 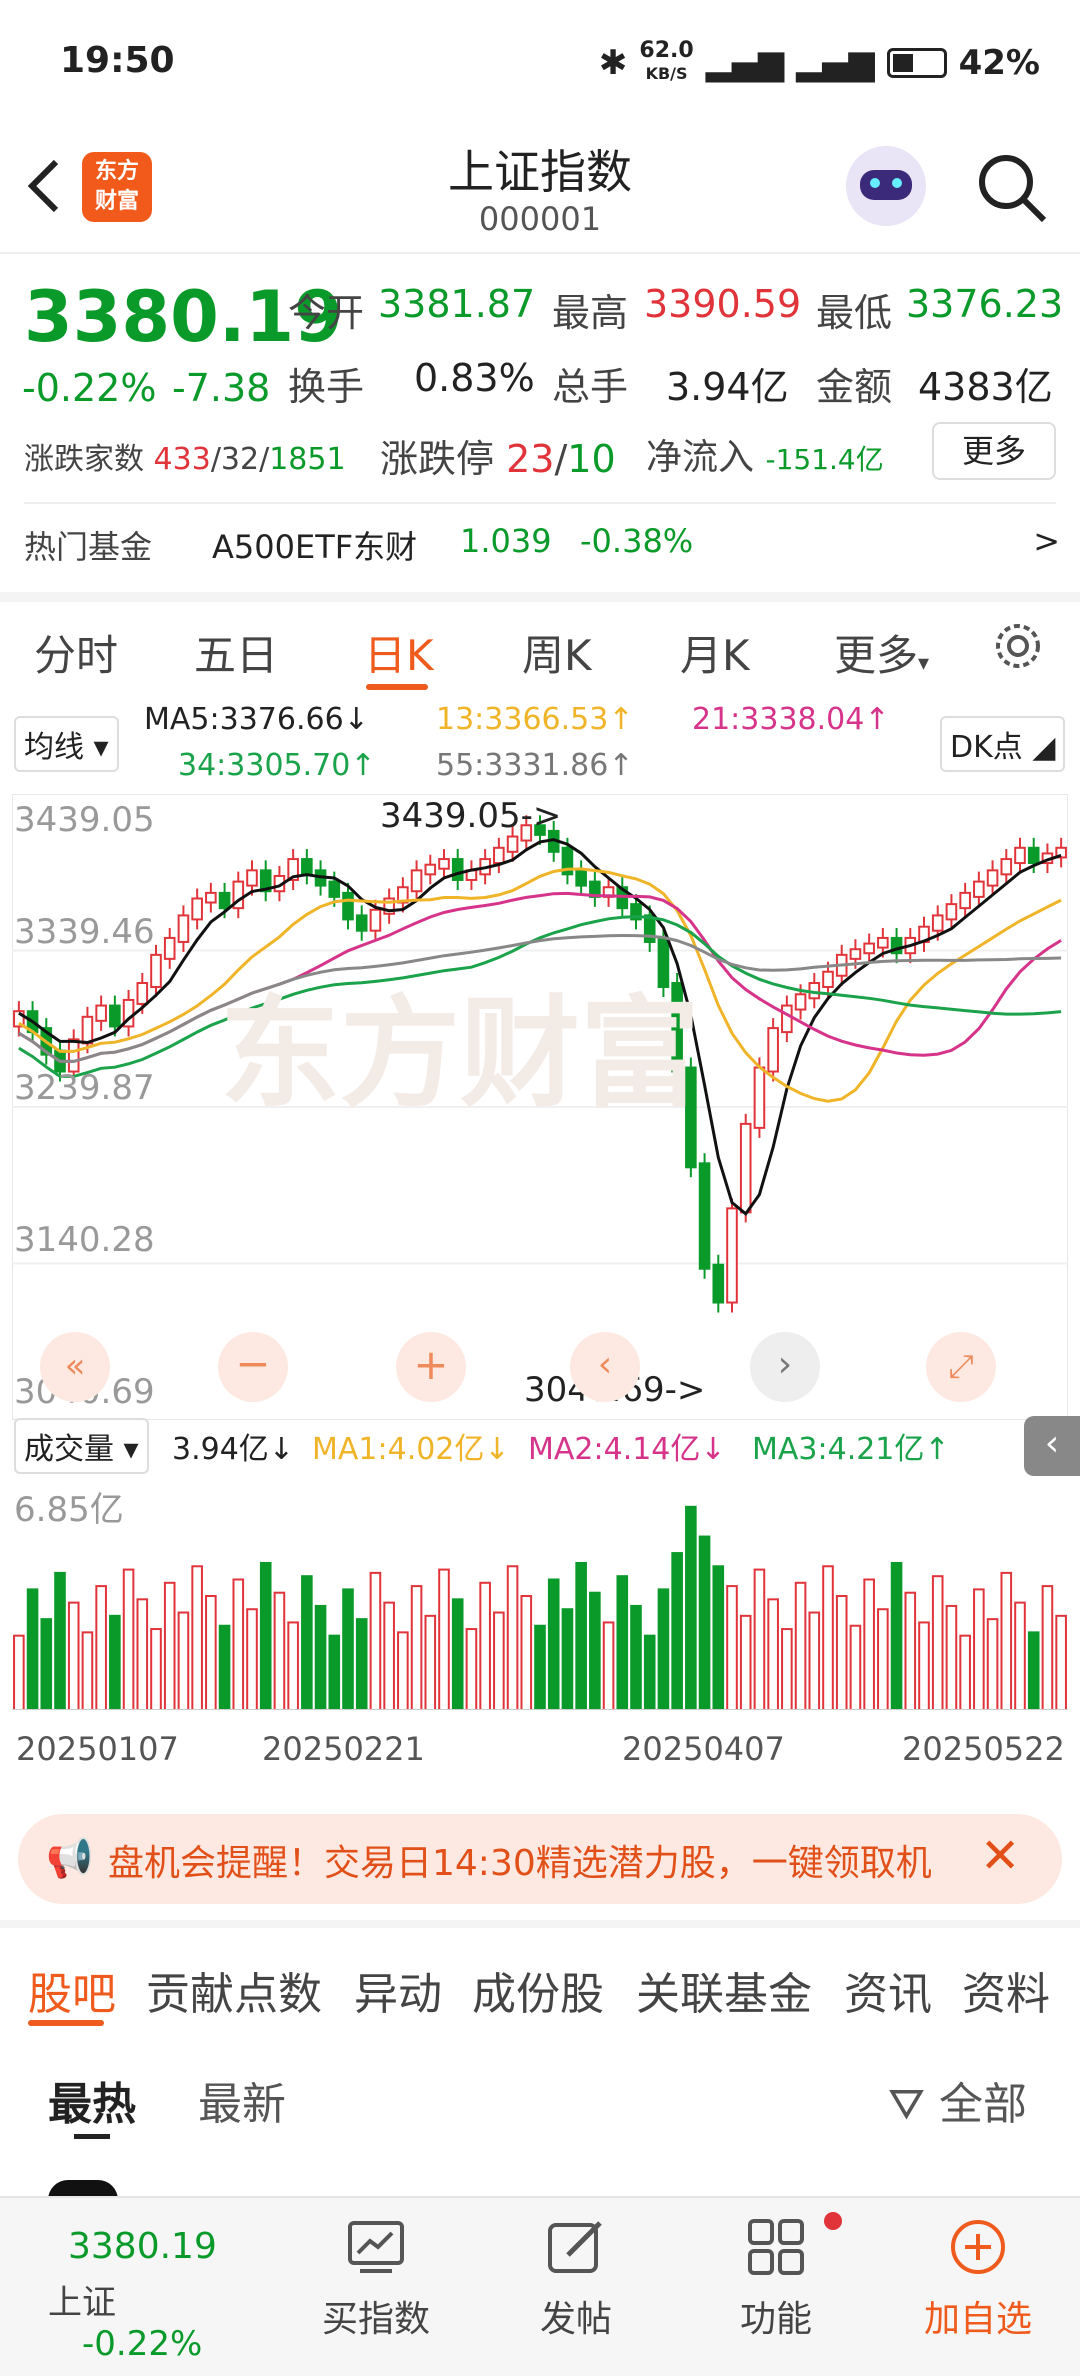 What do you see at coordinates (474, 378) in the screenshot?
I see `turnover-value: 0.83%` at bounding box center [474, 378].